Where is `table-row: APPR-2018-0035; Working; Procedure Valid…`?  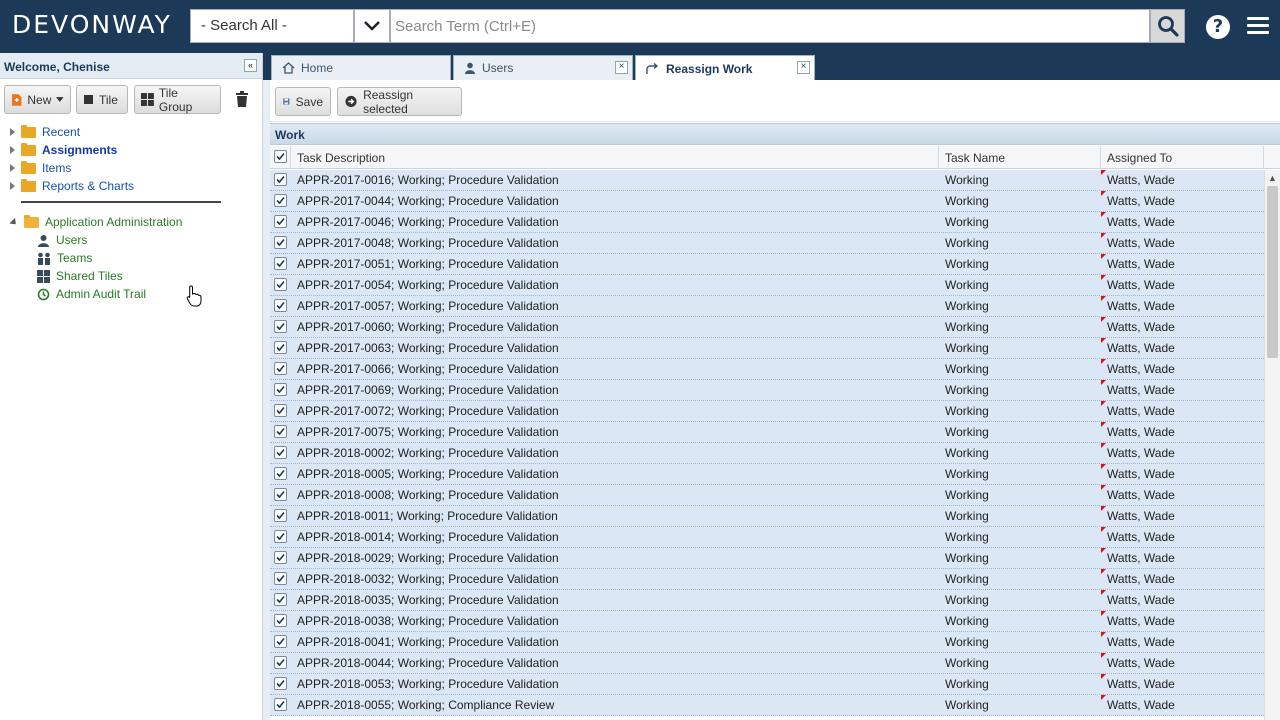
table-row: APPR-2018-0035; Working; Procedure Valid… is located at coordinates (767, 600).